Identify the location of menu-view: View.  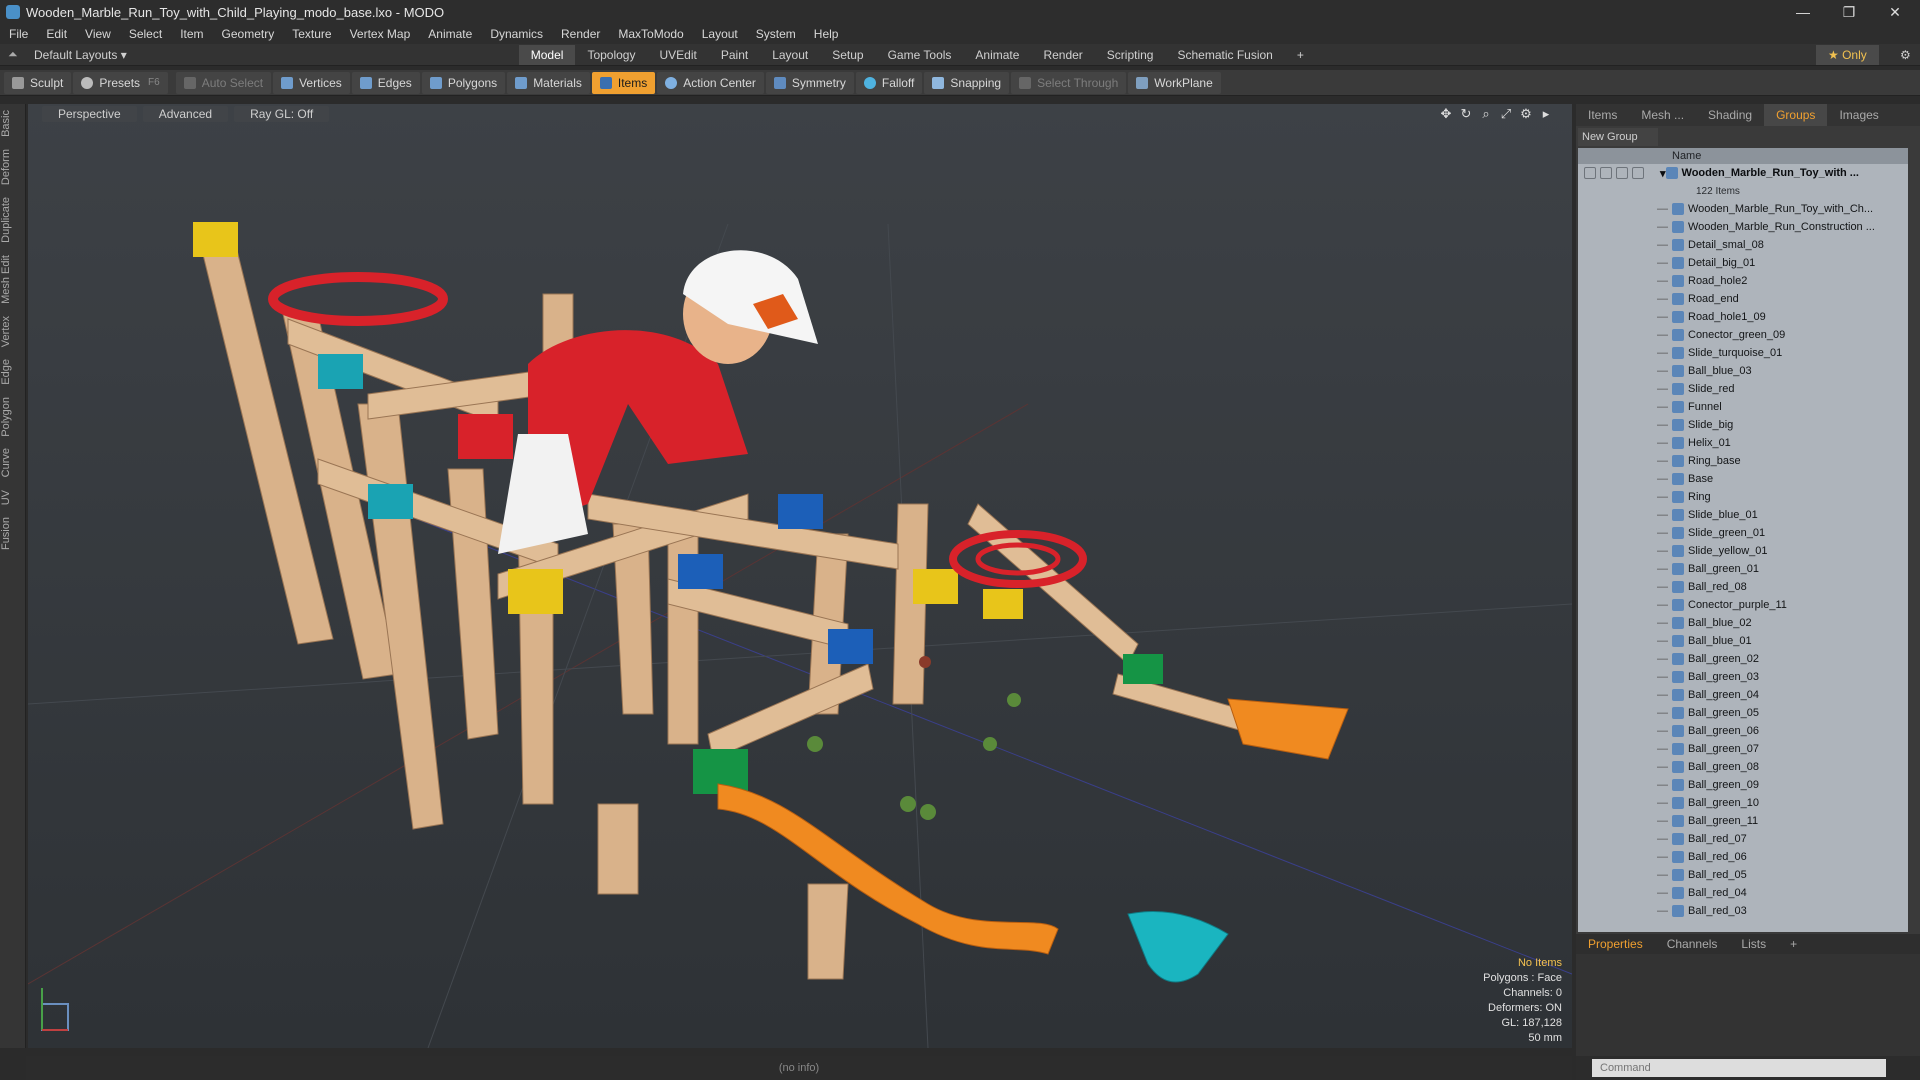
(98, 34).